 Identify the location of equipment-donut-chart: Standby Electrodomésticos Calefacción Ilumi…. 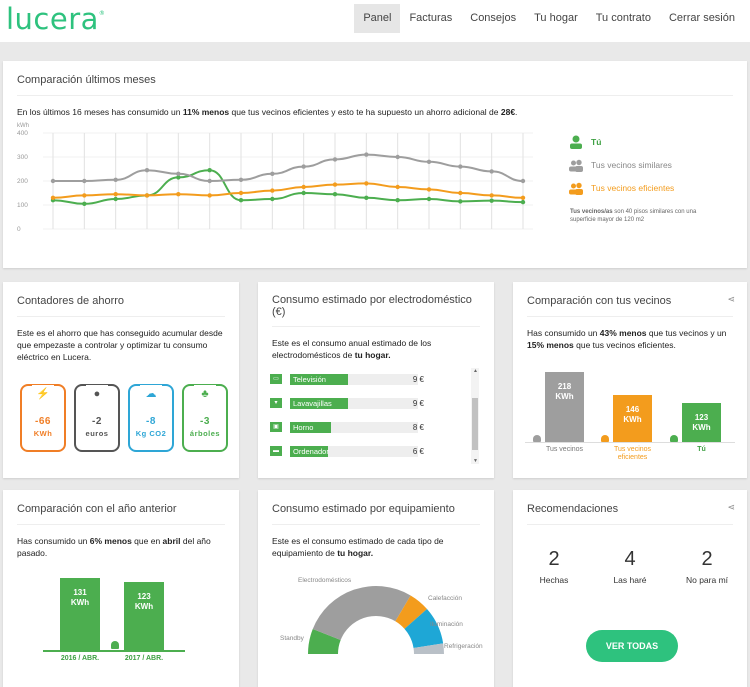
(381, 615).